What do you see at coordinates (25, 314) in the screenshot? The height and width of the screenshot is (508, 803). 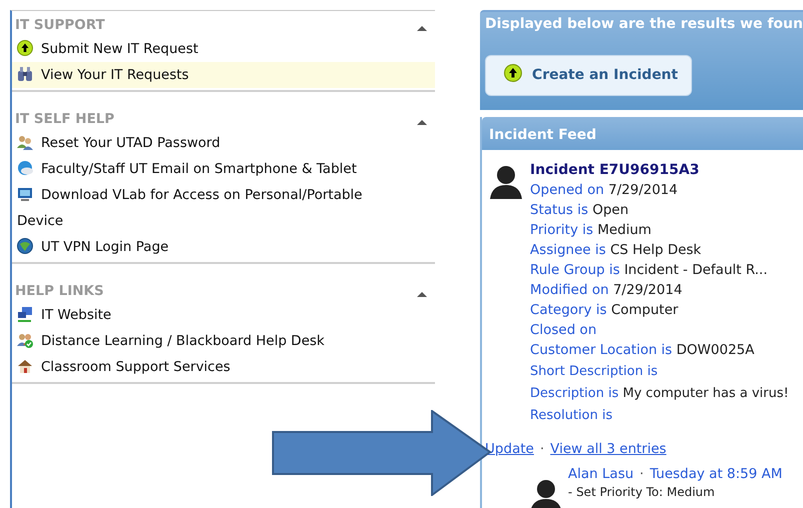 I see `network-icon` at bounding box center [25, 314].